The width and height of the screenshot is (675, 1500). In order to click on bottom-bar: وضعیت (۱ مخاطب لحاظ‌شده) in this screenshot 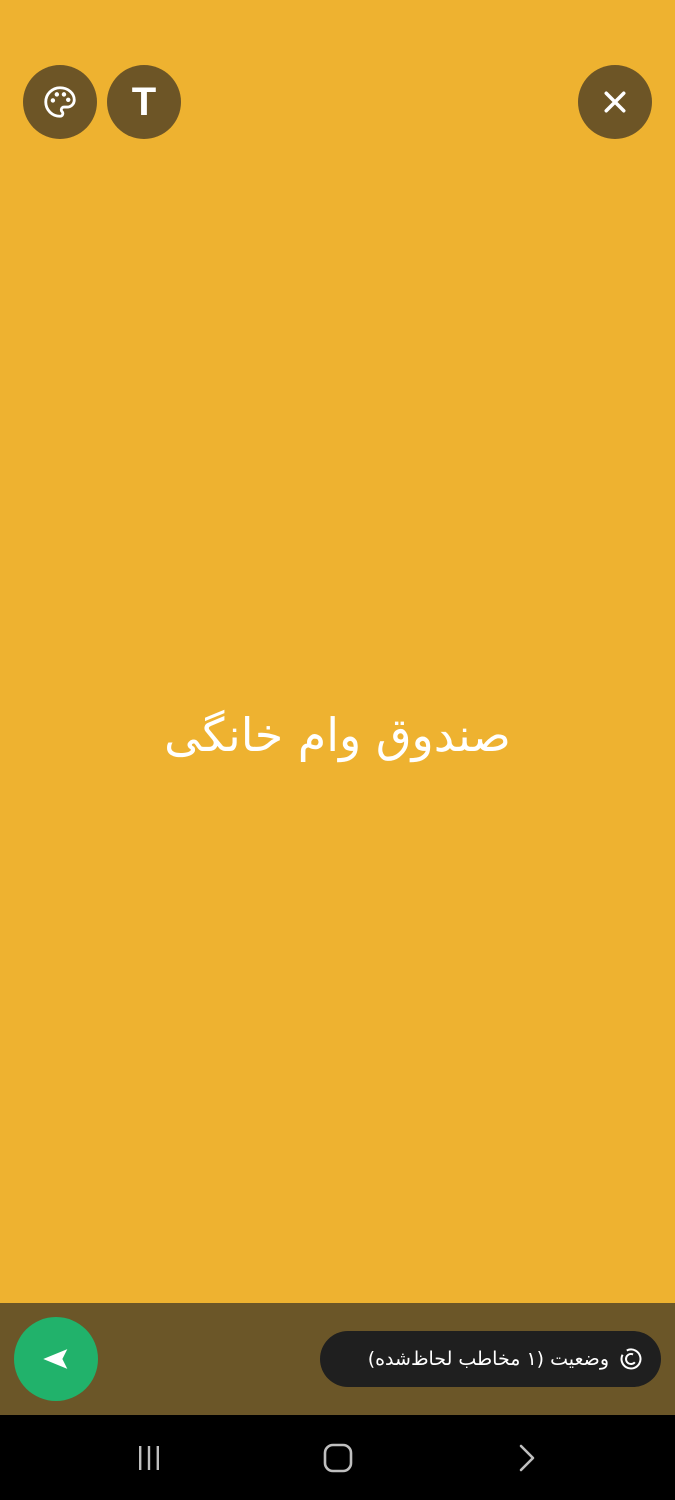, I will do `click(337, 1359)`.